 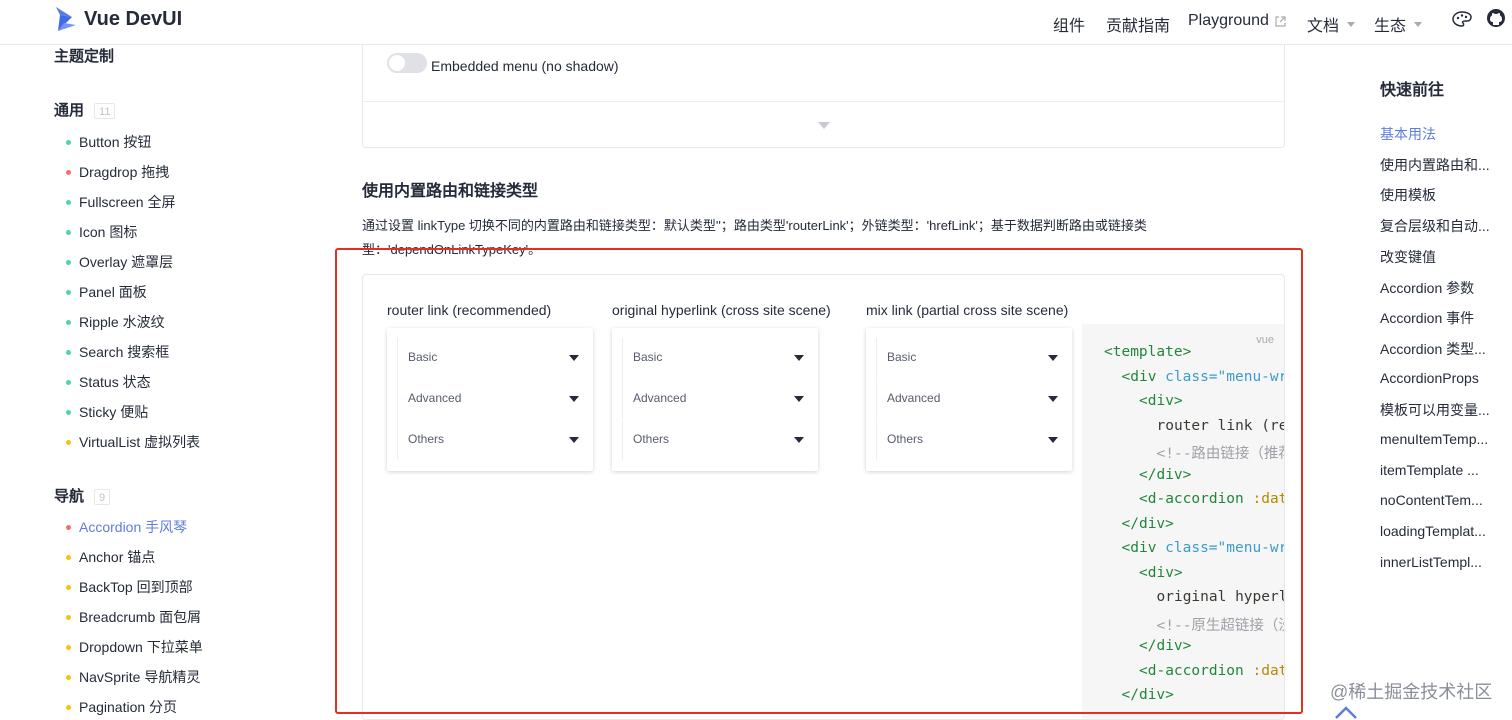 What do you see at coordinates (1191, 499) in the screenshot?
I see `code-token: <d-accordion` at bounding box center [1191, 499].